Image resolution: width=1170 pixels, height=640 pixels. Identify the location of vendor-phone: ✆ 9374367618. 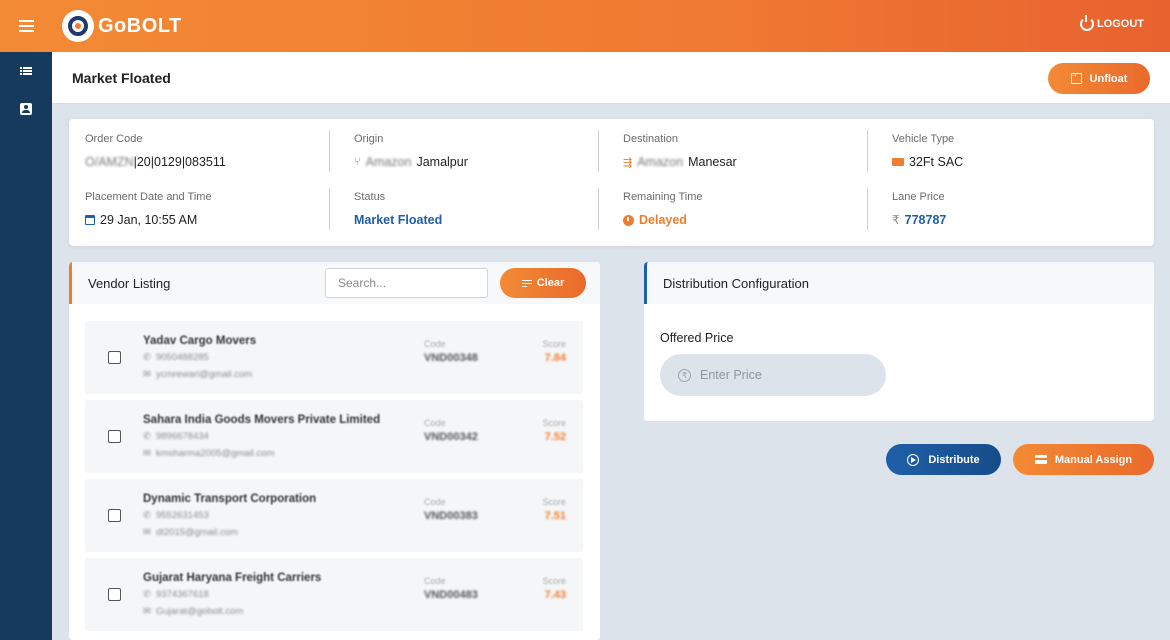
(176, 594).